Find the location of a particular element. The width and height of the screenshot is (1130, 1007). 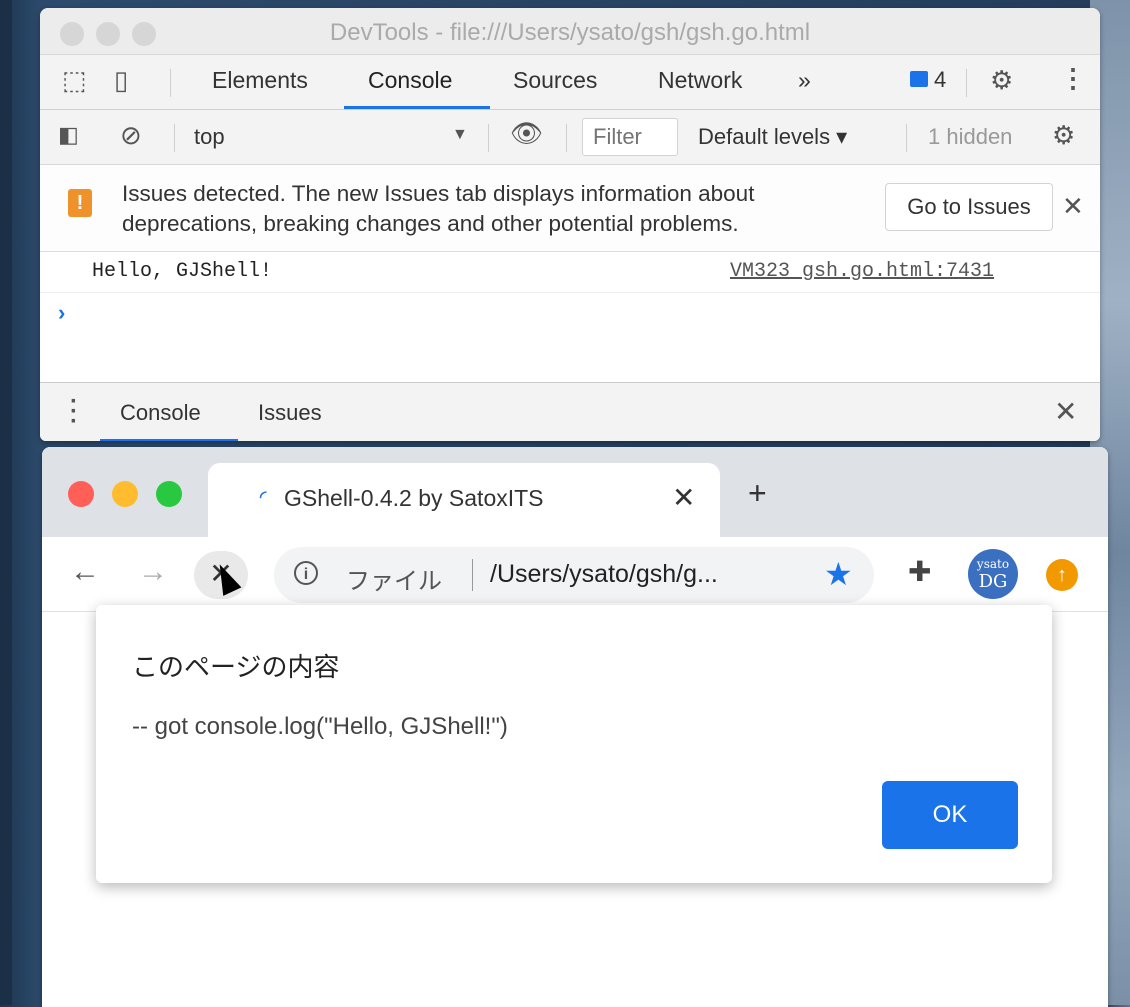

zoom-window-button is located at coordinates (169, 494).